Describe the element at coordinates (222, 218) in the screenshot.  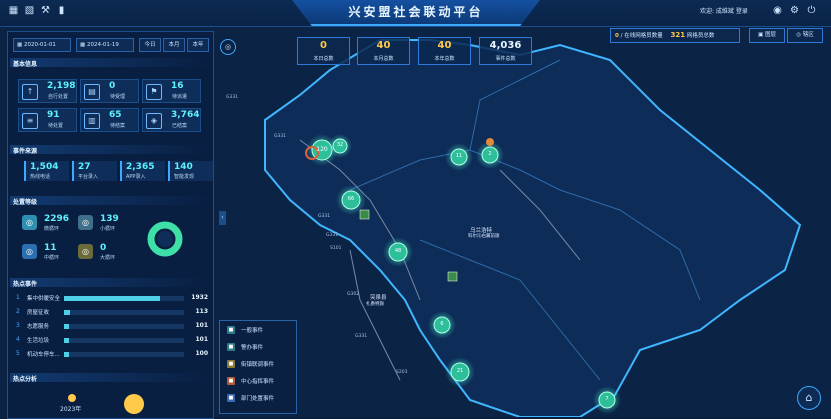
I see `collapse-panel-icon: ‹` at that location.